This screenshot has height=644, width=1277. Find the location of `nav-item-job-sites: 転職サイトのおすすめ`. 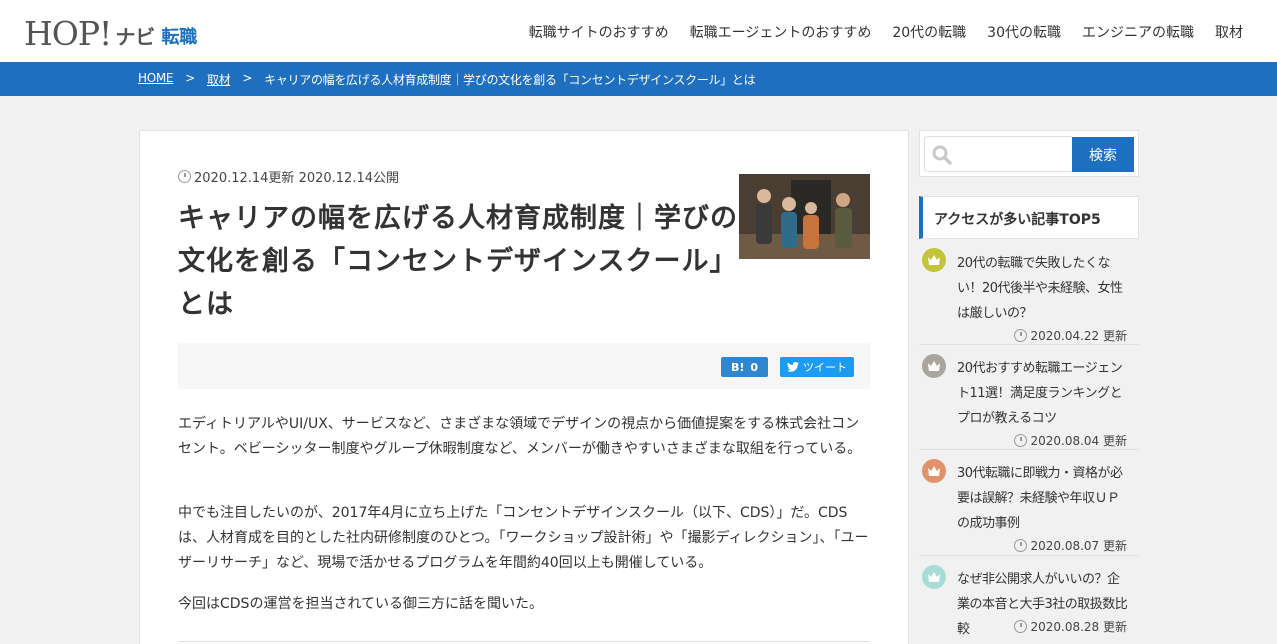

nav-item-job-sites: 転職サイトのおすすめ is located at coordinates (599, 32).